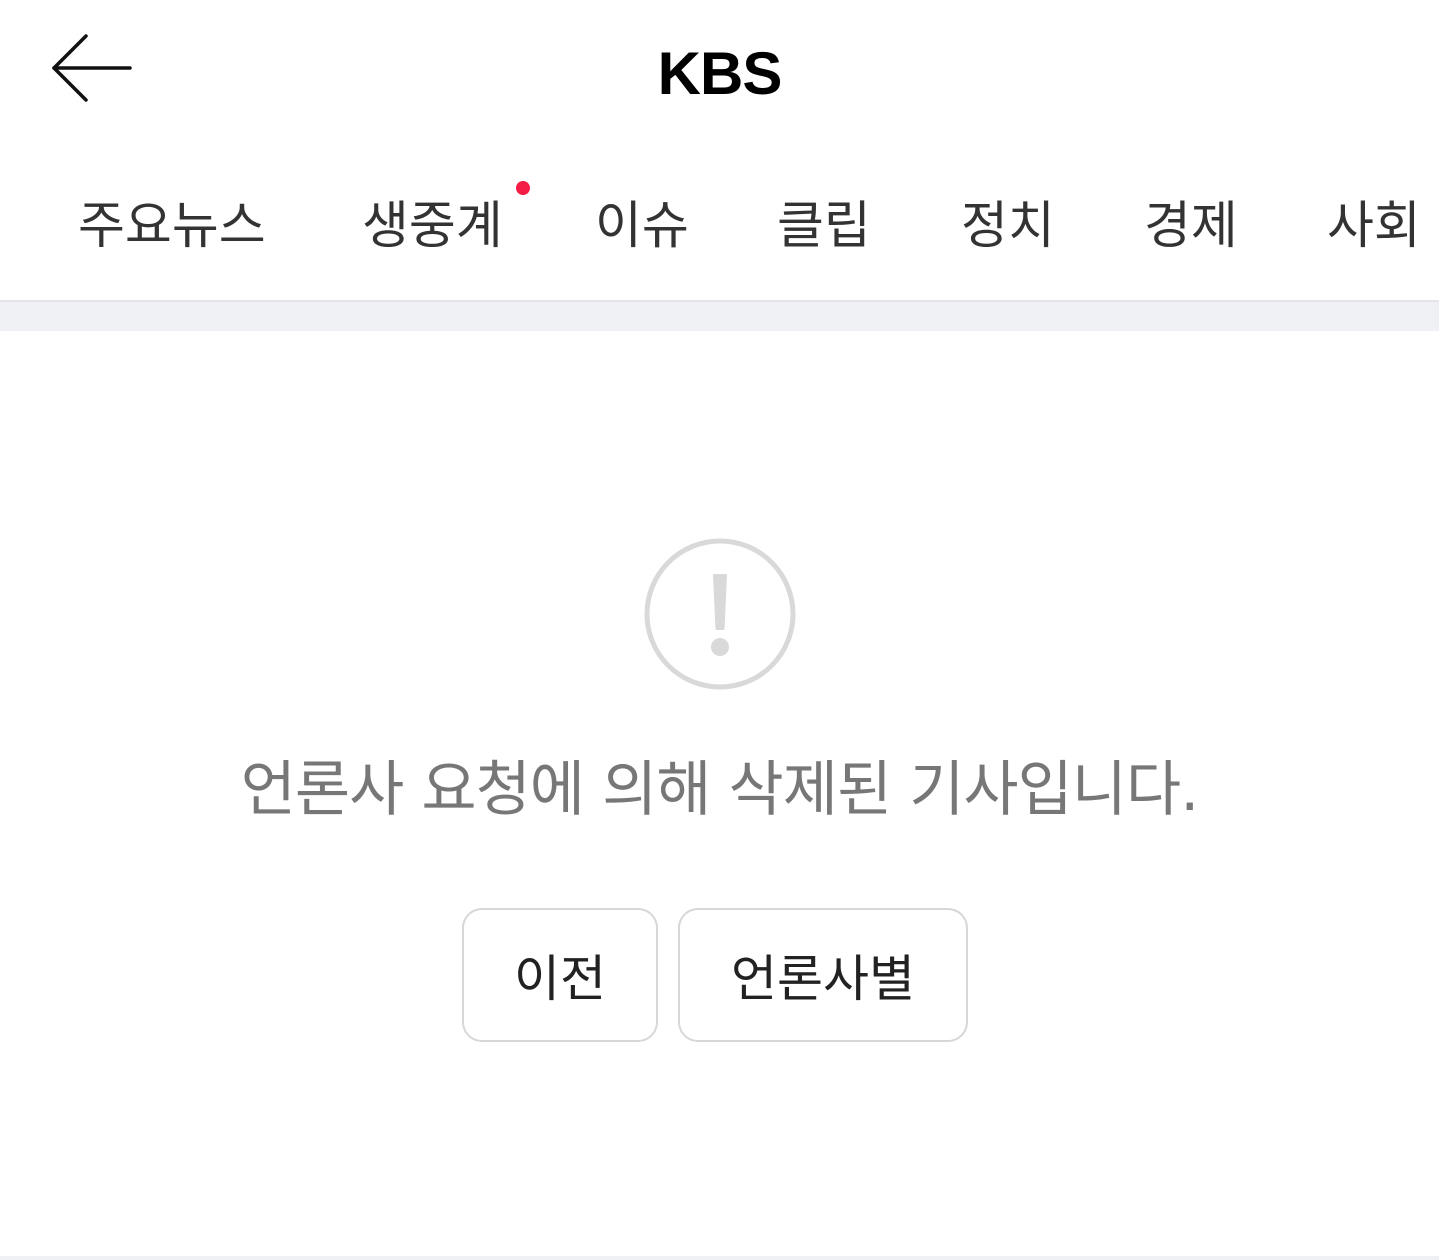 The image size is (1439, 1260). I want to click on tab-economy: 경제, so click(1191, 227).